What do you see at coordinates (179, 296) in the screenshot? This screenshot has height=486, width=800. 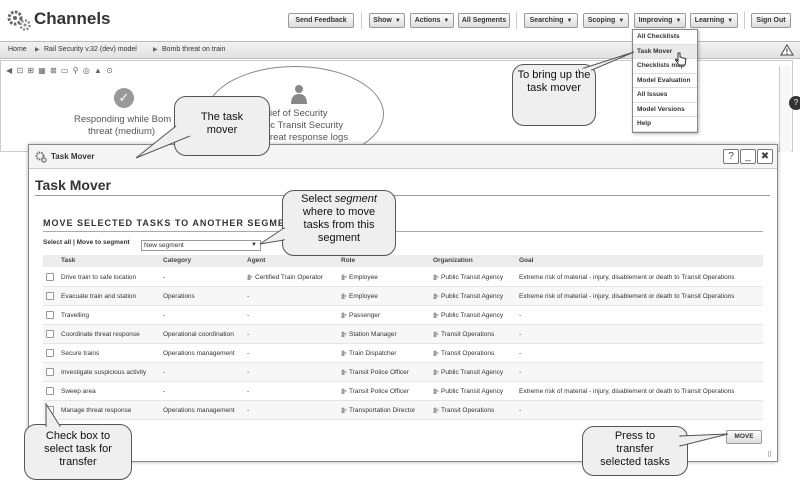 I see `cell-category: Operations` at bounding box center [179, 296].